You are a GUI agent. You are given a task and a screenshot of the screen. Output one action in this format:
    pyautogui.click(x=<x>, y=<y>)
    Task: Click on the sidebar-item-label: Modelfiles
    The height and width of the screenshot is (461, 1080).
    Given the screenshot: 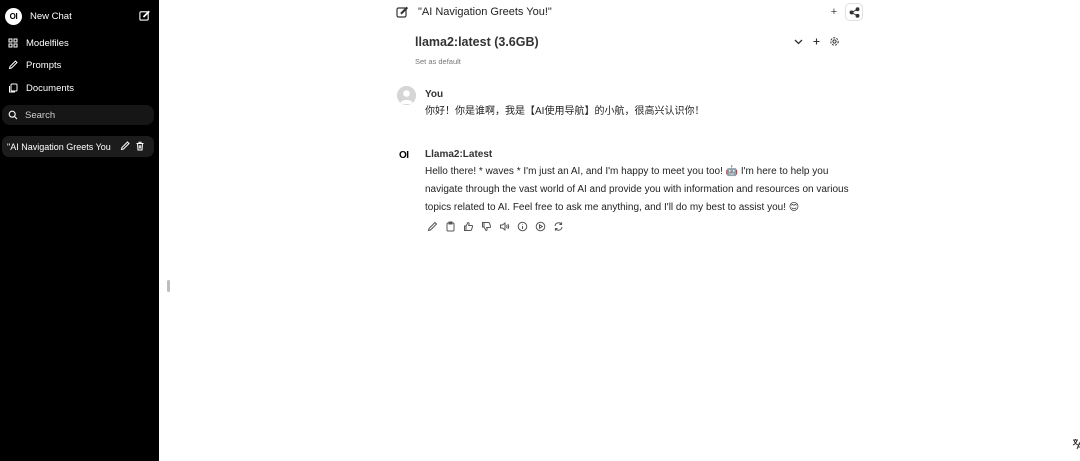 What is the action you would take?
    pyautogui.click(x=47, y=43)
    